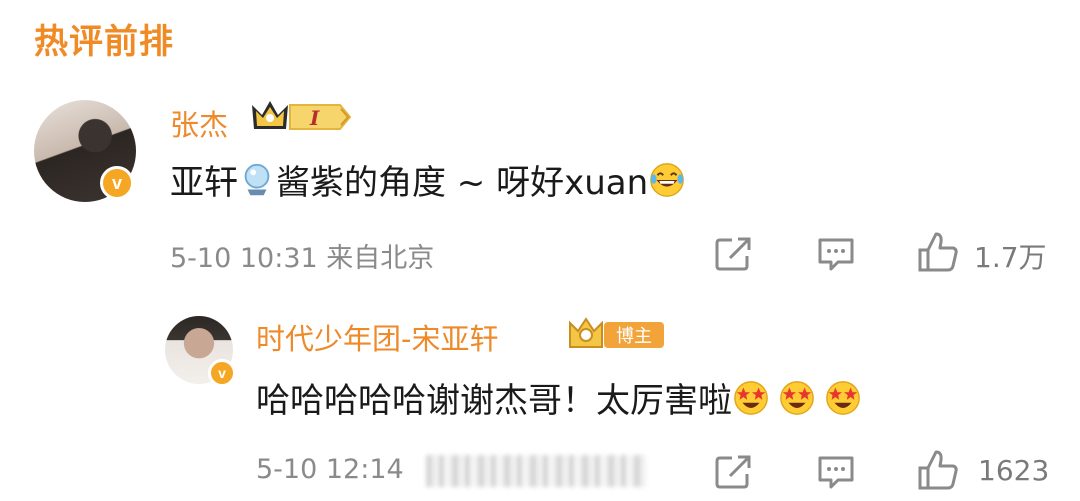 The height and width of the screenshot is (501, 1080). What do you see at coordinates (380, 258) in the screenshot?
I see `comment-location: 来自北京` at bounding box center [380, 258].